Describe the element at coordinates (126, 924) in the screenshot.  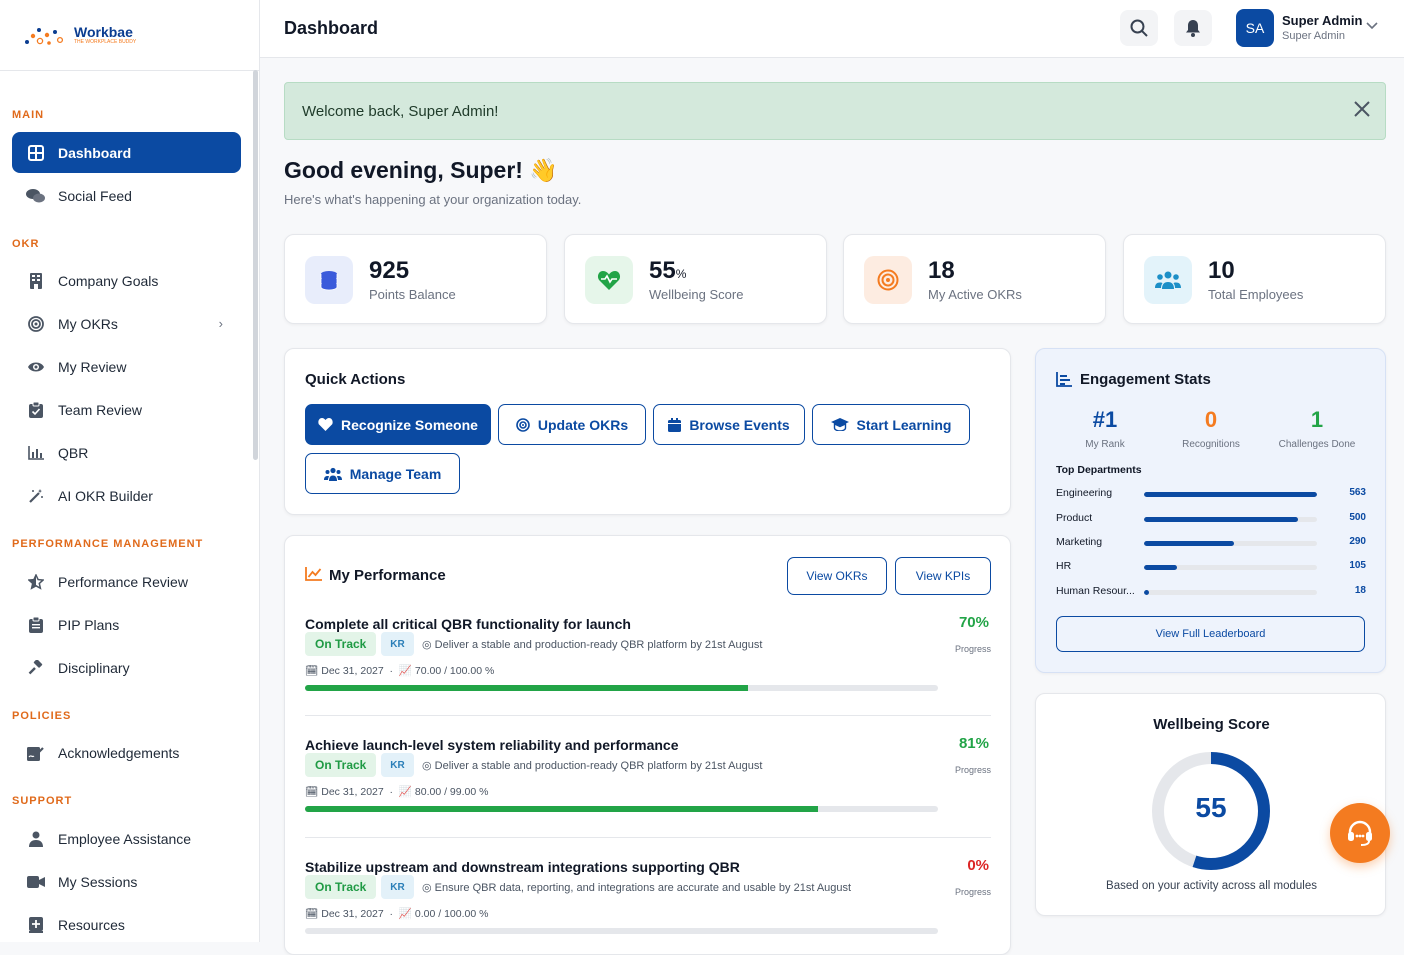
I see `sidebar-item-resources: Resources` at that location.